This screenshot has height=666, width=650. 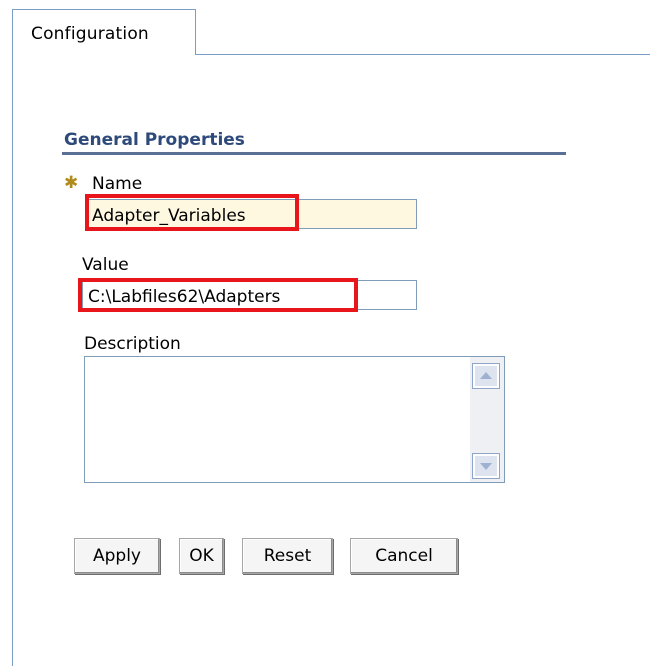 I want to click on scroll-down-button, so click(x=486, y=466).